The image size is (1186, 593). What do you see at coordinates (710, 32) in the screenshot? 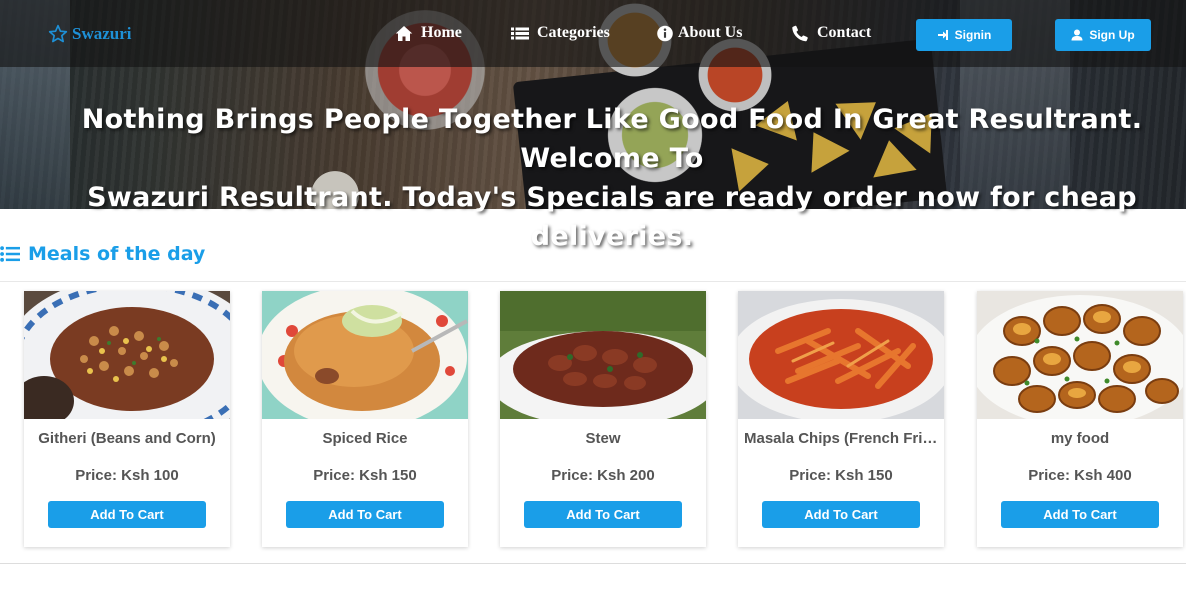
I see `nav-about-label: About Us` at bounding box center [710, 32].